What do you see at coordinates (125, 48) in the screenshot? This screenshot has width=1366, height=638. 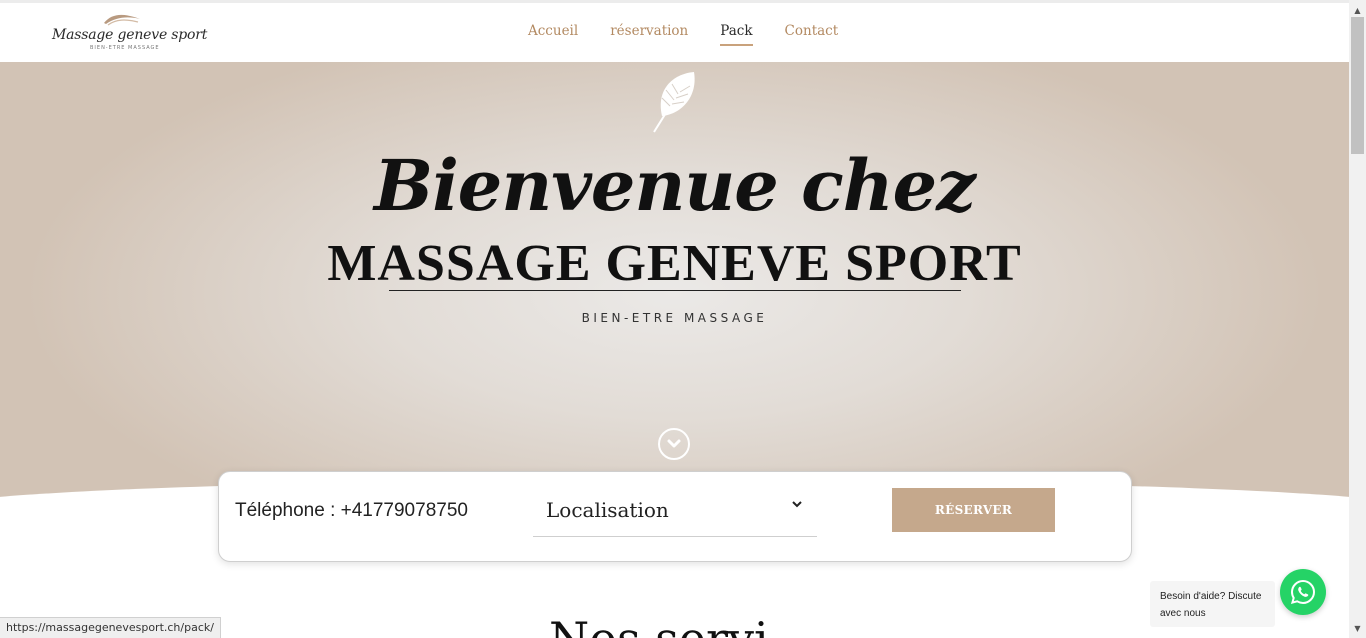 I see `logo-tagline: BIEN-ETRE MASSAGE` at bounding box center [125, 48].